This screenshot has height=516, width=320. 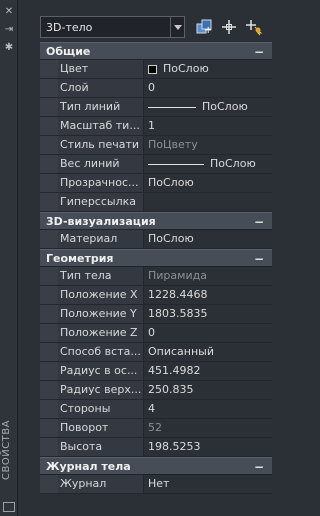 I want to click on property-value: 1228.4468, so click(x=208, y=295).